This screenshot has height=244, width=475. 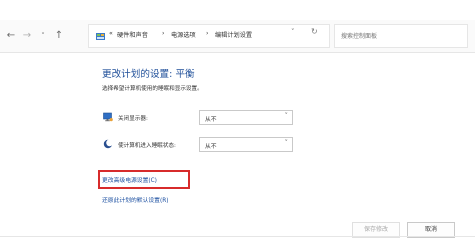 I want to click on page-subtitle: 选择希望计算机使用的睡眠和显示设置。, so click(x=152, y=89).